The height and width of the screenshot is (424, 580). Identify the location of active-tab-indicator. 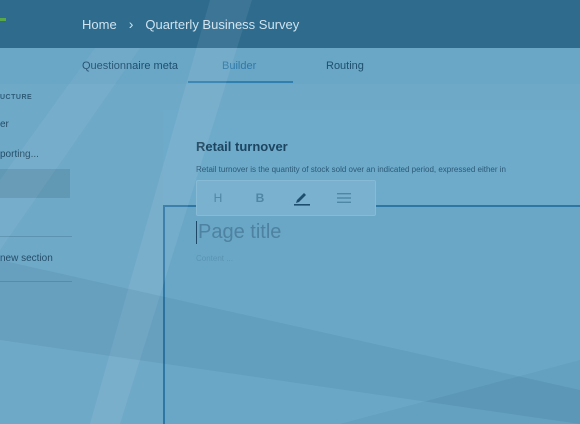
(240, 82).